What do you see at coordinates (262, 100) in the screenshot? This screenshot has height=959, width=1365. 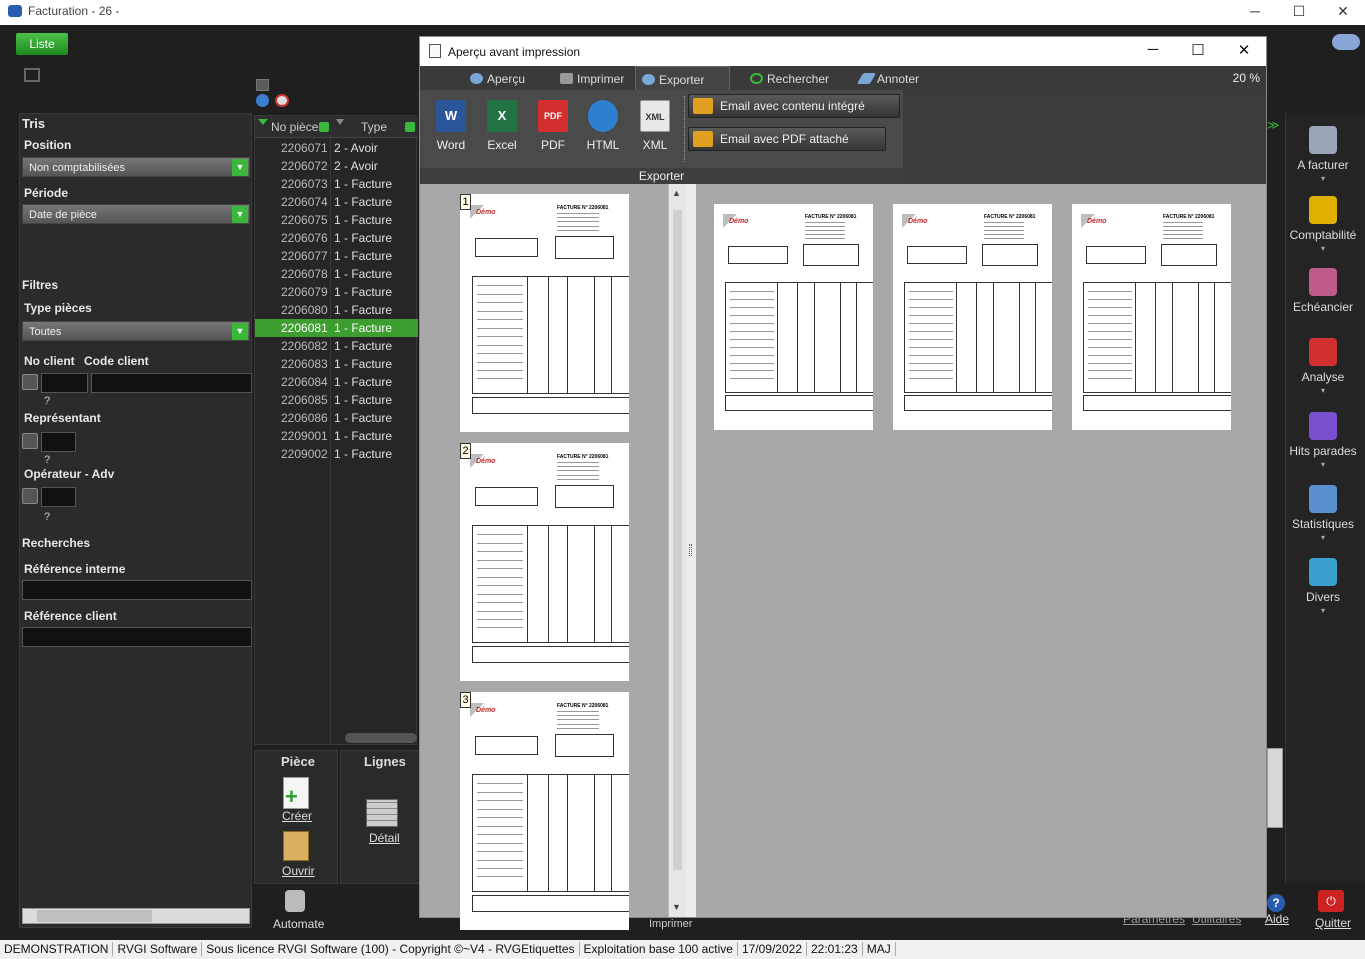 I see `search-globe-icon` at bounding box center [262, 100].